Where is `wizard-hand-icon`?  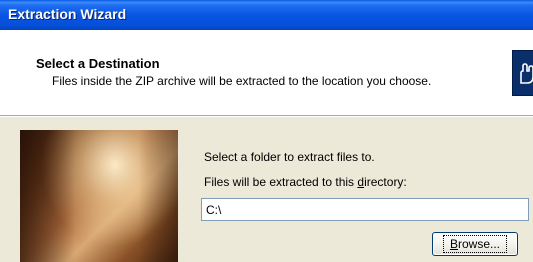
wizard-hand-icon is located at coordinates (522, 73).